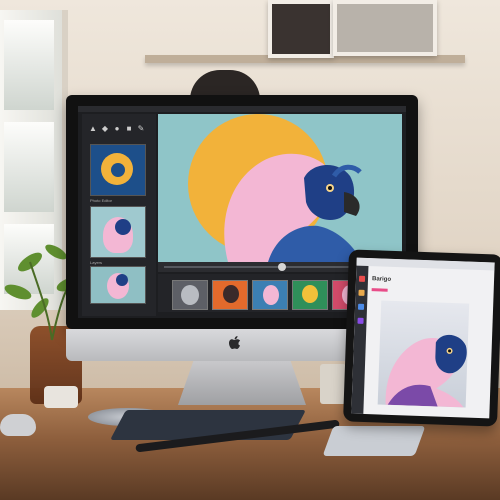 This screenshot has height=500, width=500. Describe the element at coordinates (242, 109) in the screenshot. I see `editor-menubar` at that location.